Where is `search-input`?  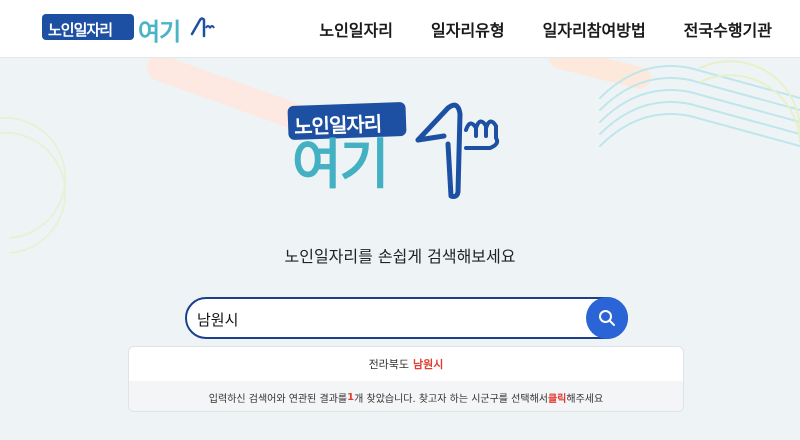
search-input is located at coordinates (387, 319).